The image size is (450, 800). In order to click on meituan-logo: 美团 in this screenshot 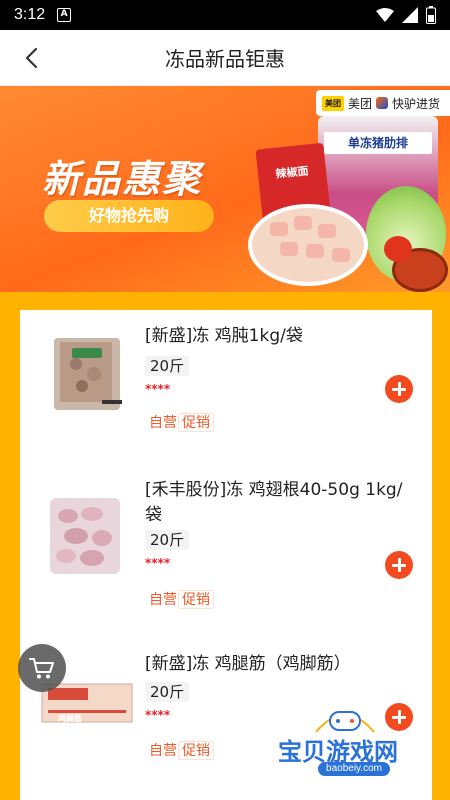, I will do `click(333, 103)`.